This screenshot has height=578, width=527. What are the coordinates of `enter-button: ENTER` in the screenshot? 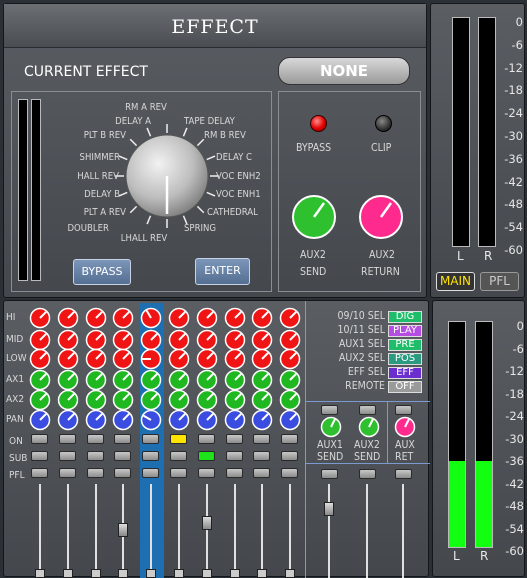 It's located at (222, 271).